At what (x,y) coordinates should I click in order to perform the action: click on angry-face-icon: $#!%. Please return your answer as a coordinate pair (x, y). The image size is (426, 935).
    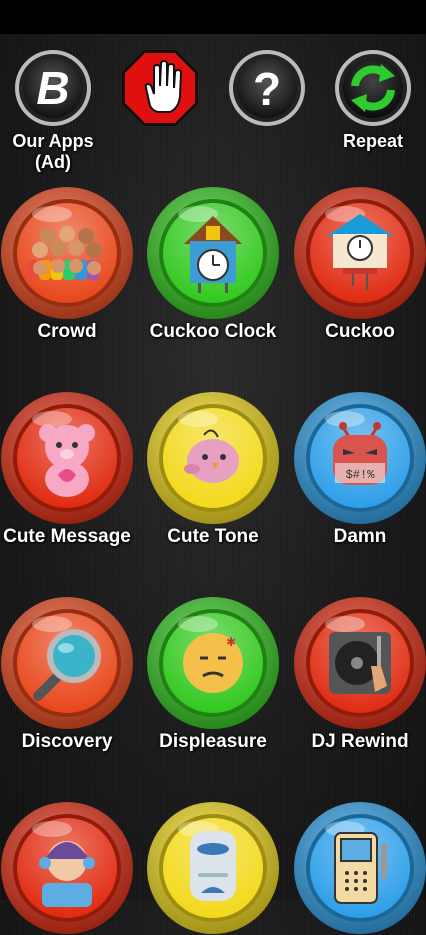
    Looking at the image, I should click on (360, 458).